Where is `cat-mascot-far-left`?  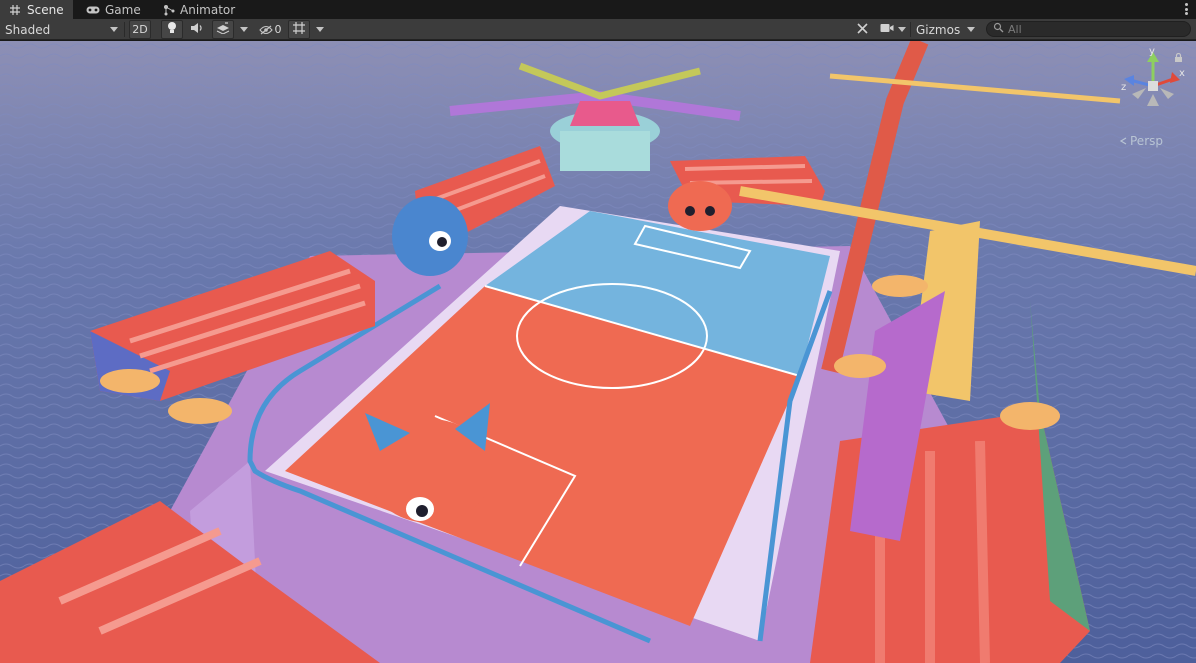 cat-mascot-far-left is located at coordinates (430, 236).